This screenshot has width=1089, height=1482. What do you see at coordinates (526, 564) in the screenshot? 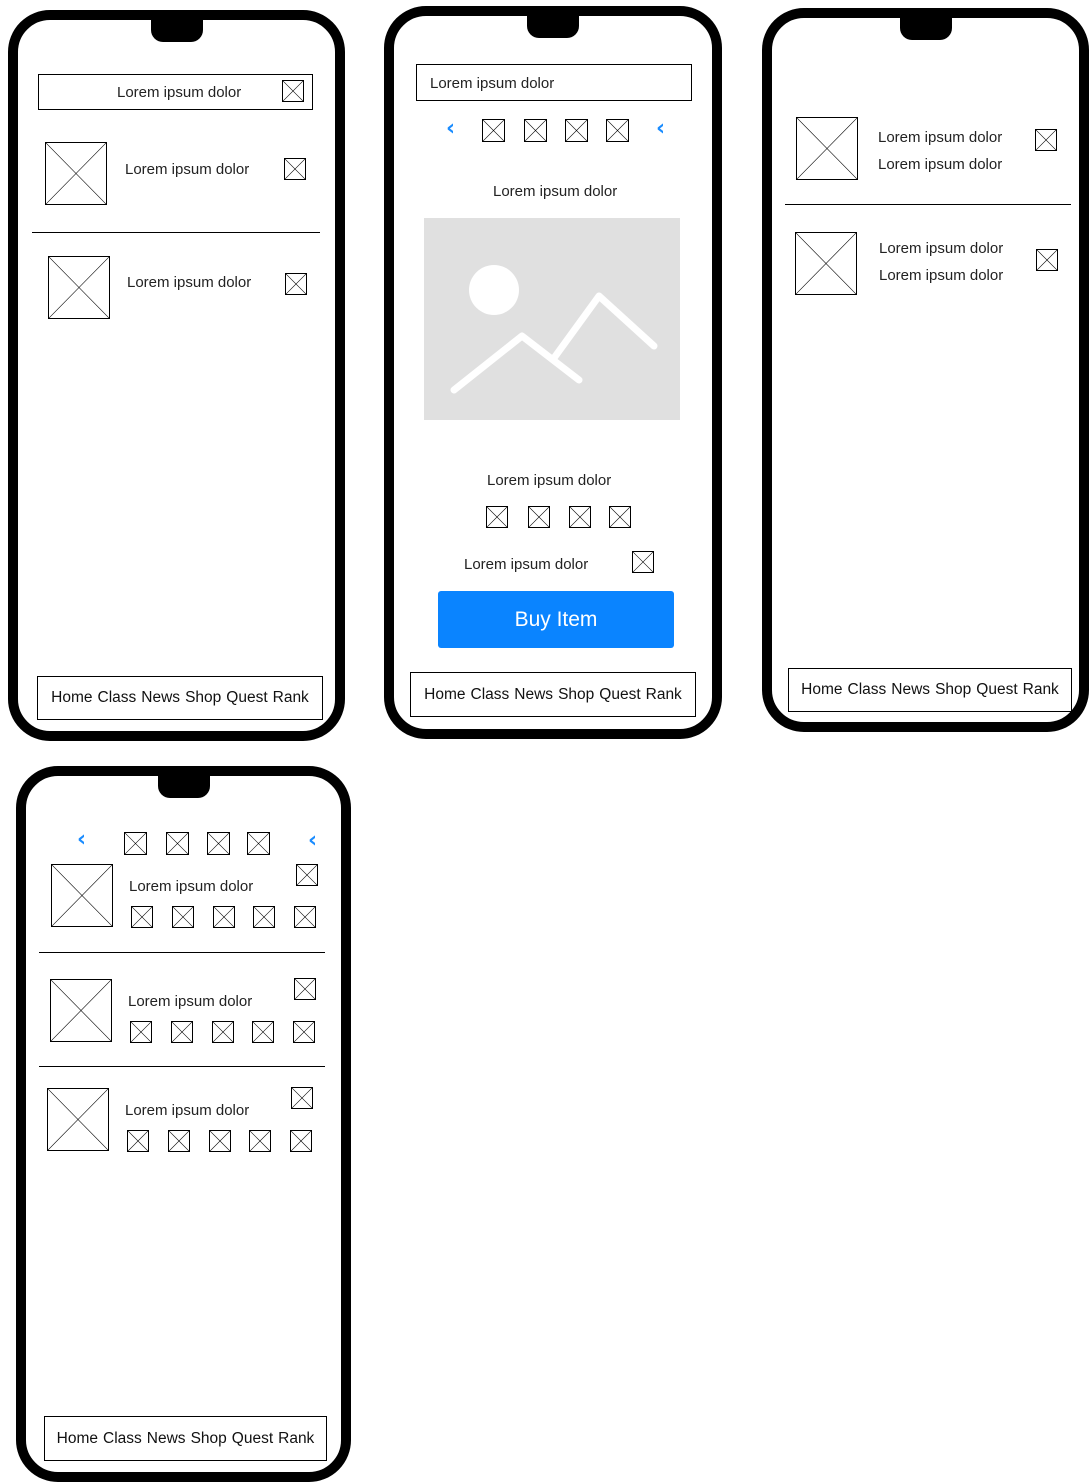
I see `option-label: Lorem ipsum dolor` at bounding box center [526, 564].